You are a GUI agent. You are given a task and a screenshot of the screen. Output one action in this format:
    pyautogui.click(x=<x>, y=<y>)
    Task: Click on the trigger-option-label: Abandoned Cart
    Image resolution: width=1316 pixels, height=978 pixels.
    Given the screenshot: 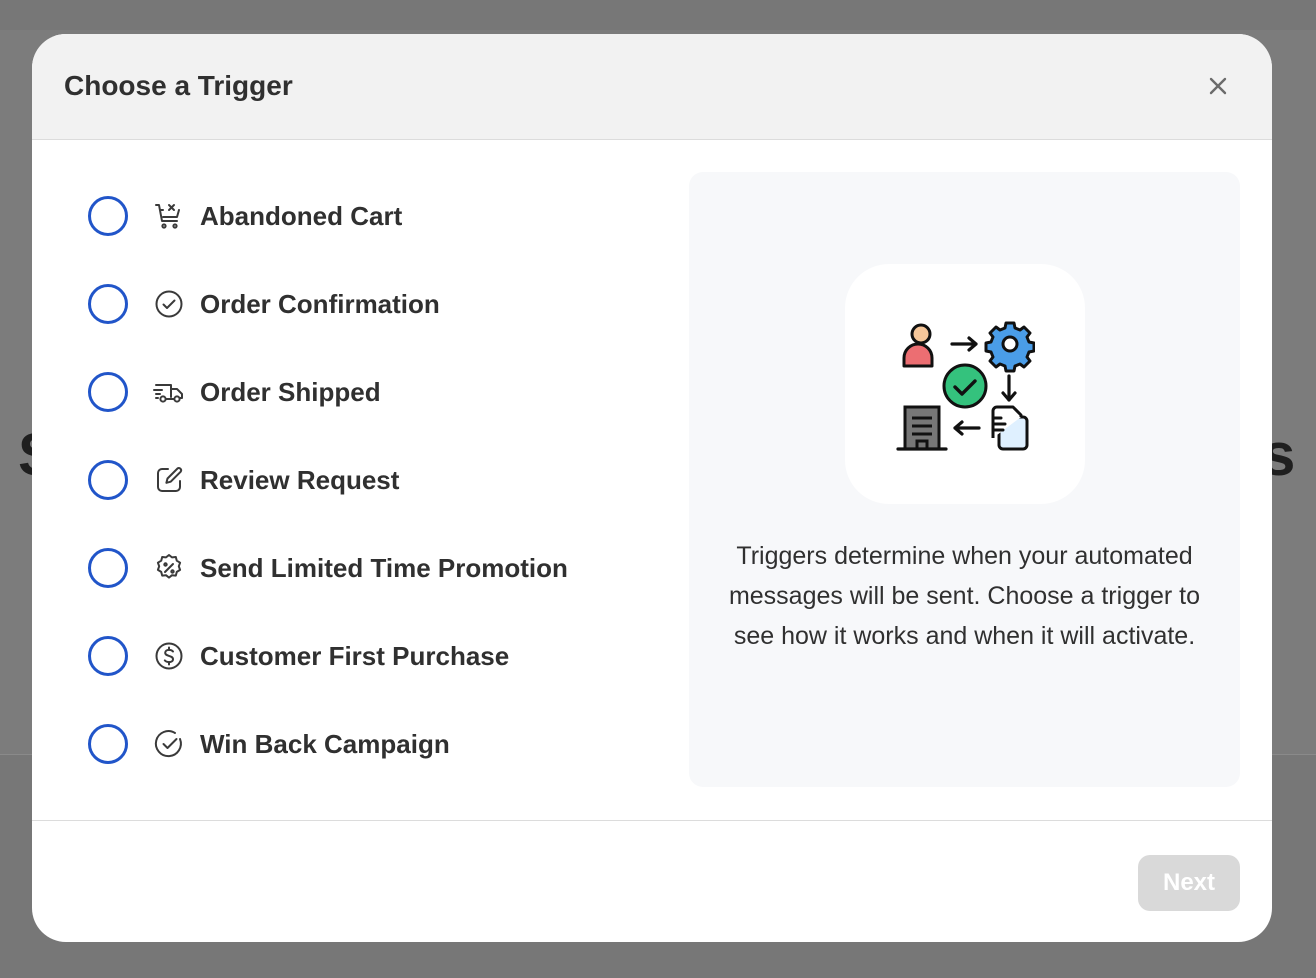 What is the action you would take?
    pyautogui.click(x=301, y=215)
    